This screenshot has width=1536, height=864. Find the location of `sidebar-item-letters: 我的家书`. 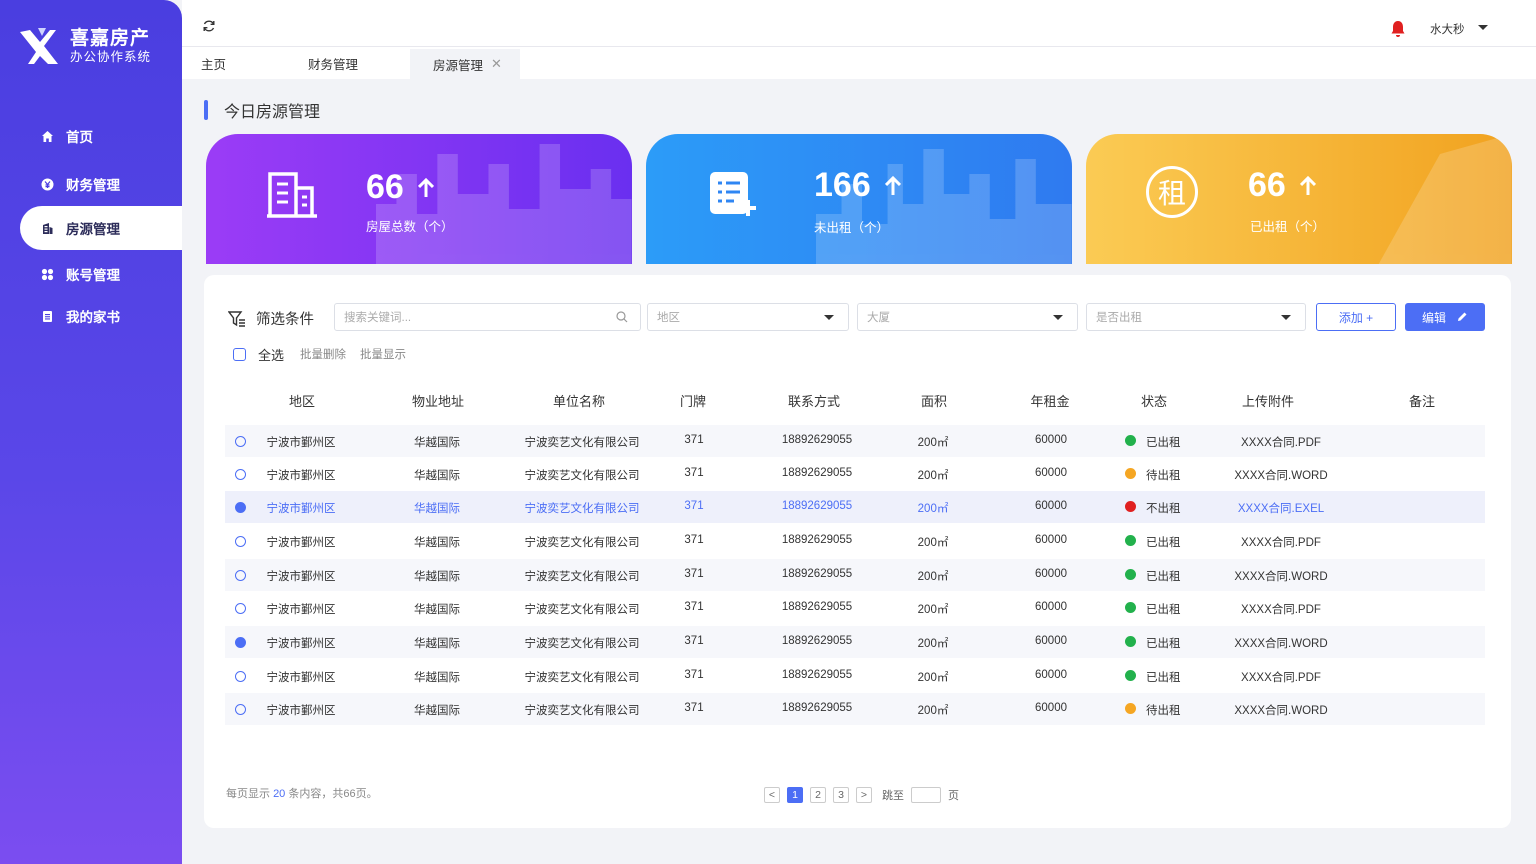

sidebar-item-letters: 我的家书 is located at coordinates (101, 316).